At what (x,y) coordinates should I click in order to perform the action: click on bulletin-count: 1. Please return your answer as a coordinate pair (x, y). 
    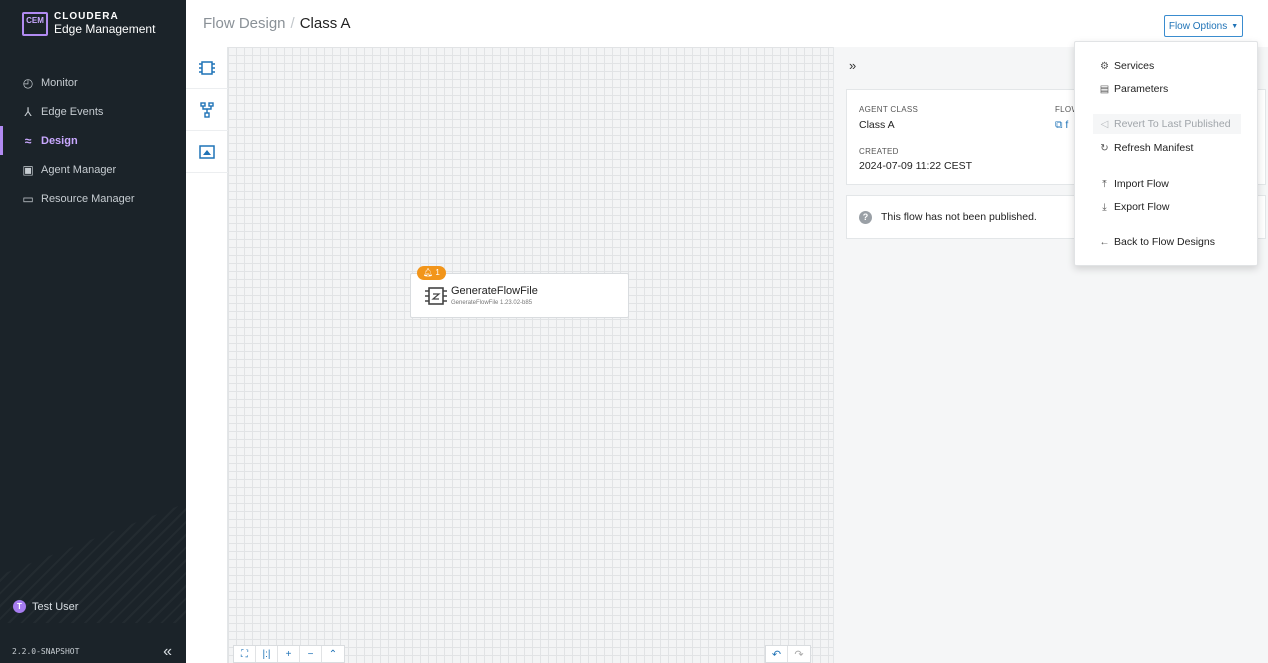
    Looking at the image, I should click on (437, 272).